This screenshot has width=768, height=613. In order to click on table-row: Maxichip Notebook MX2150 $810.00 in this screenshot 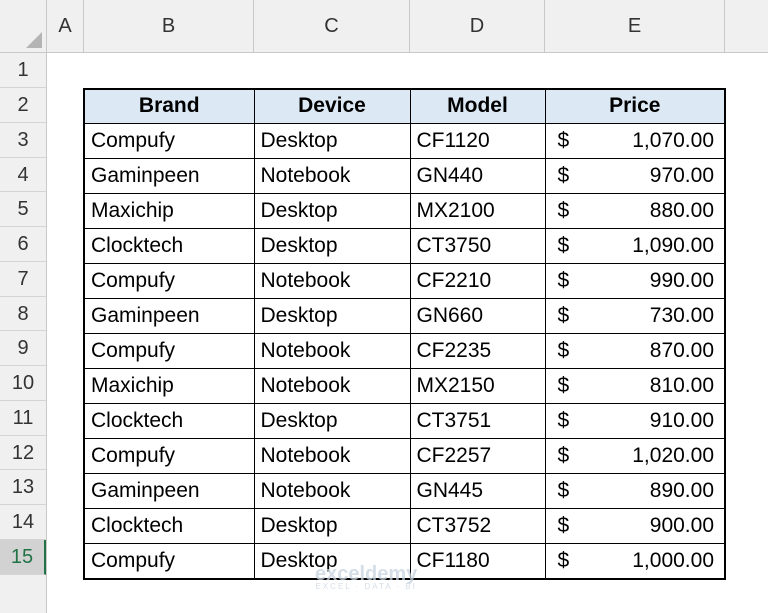, I will do `click(404, 385)`.